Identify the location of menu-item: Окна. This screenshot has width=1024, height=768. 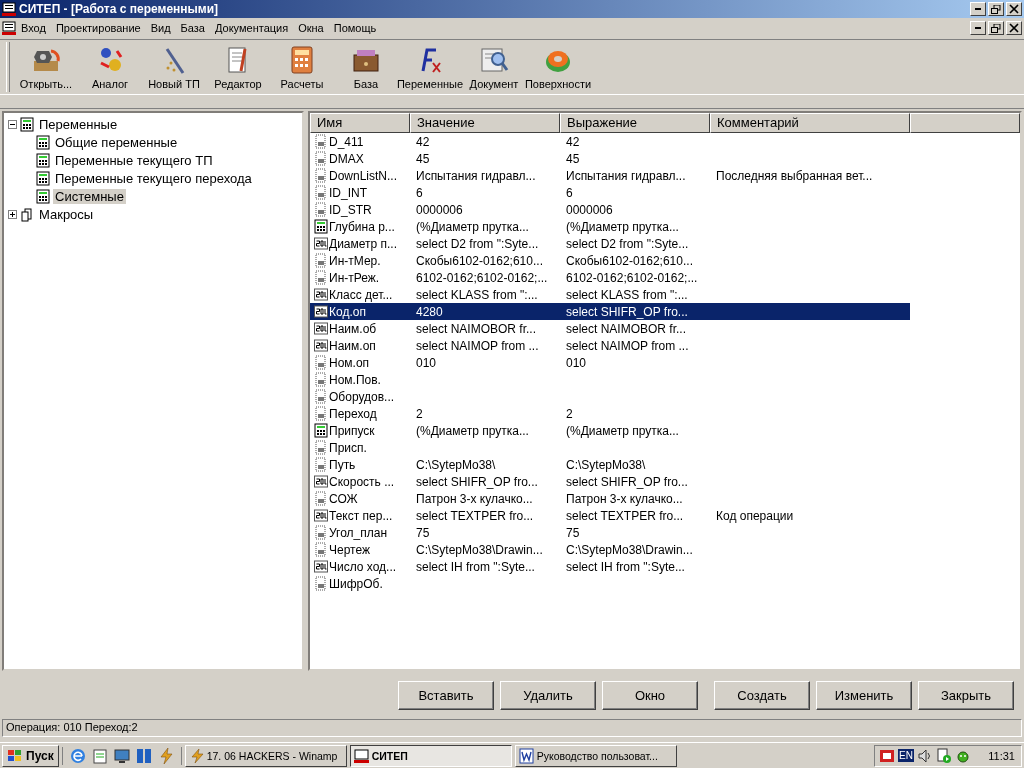
(311, 28).